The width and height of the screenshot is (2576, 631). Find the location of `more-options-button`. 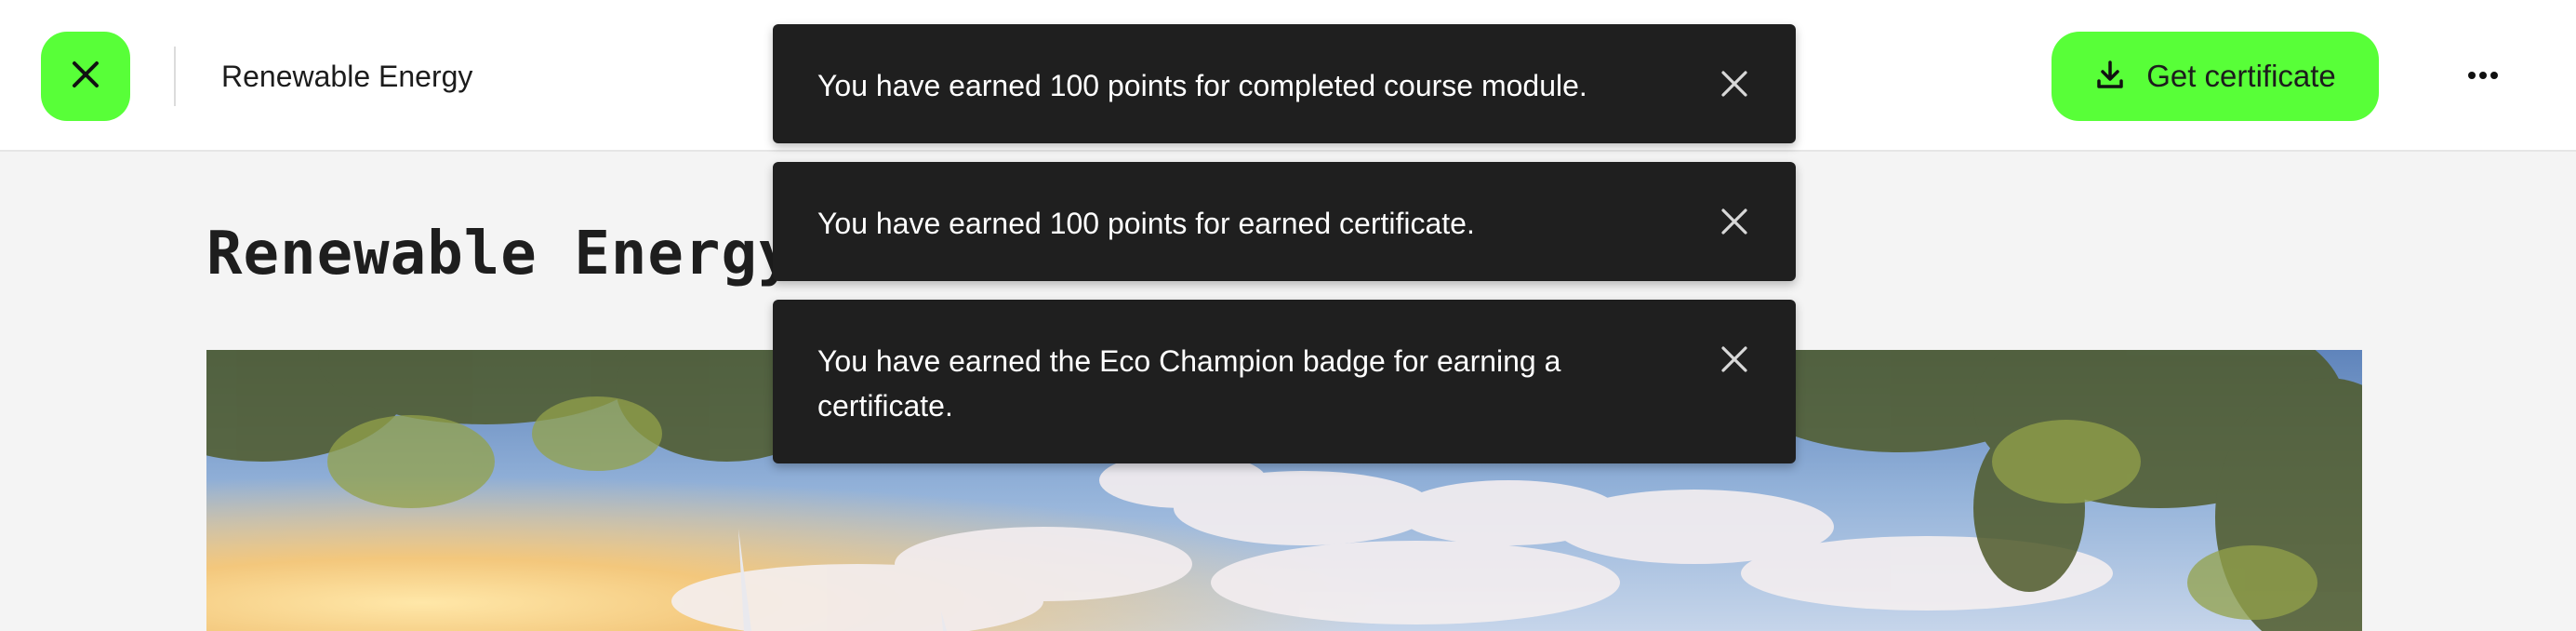

more-options-button is located at coordinates (2483, 76).